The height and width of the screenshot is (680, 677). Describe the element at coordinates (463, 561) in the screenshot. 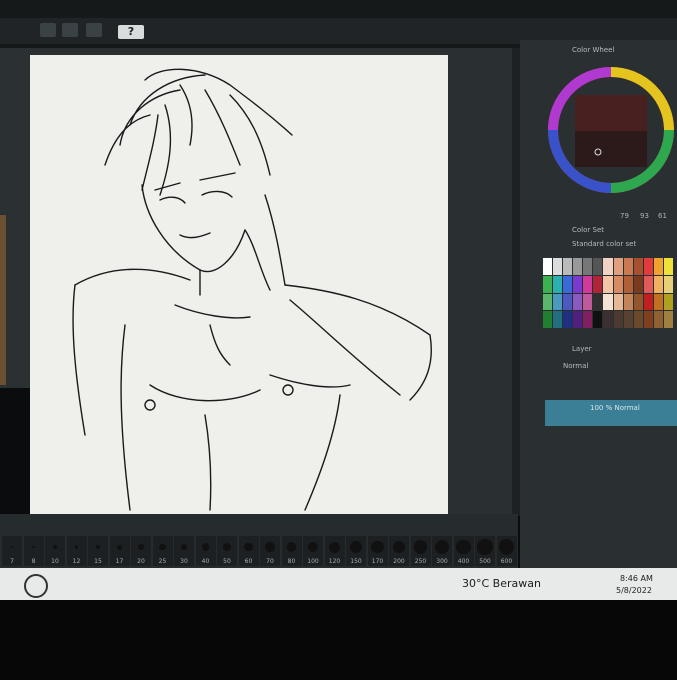

I see `brush-size-label: 400` at that location.